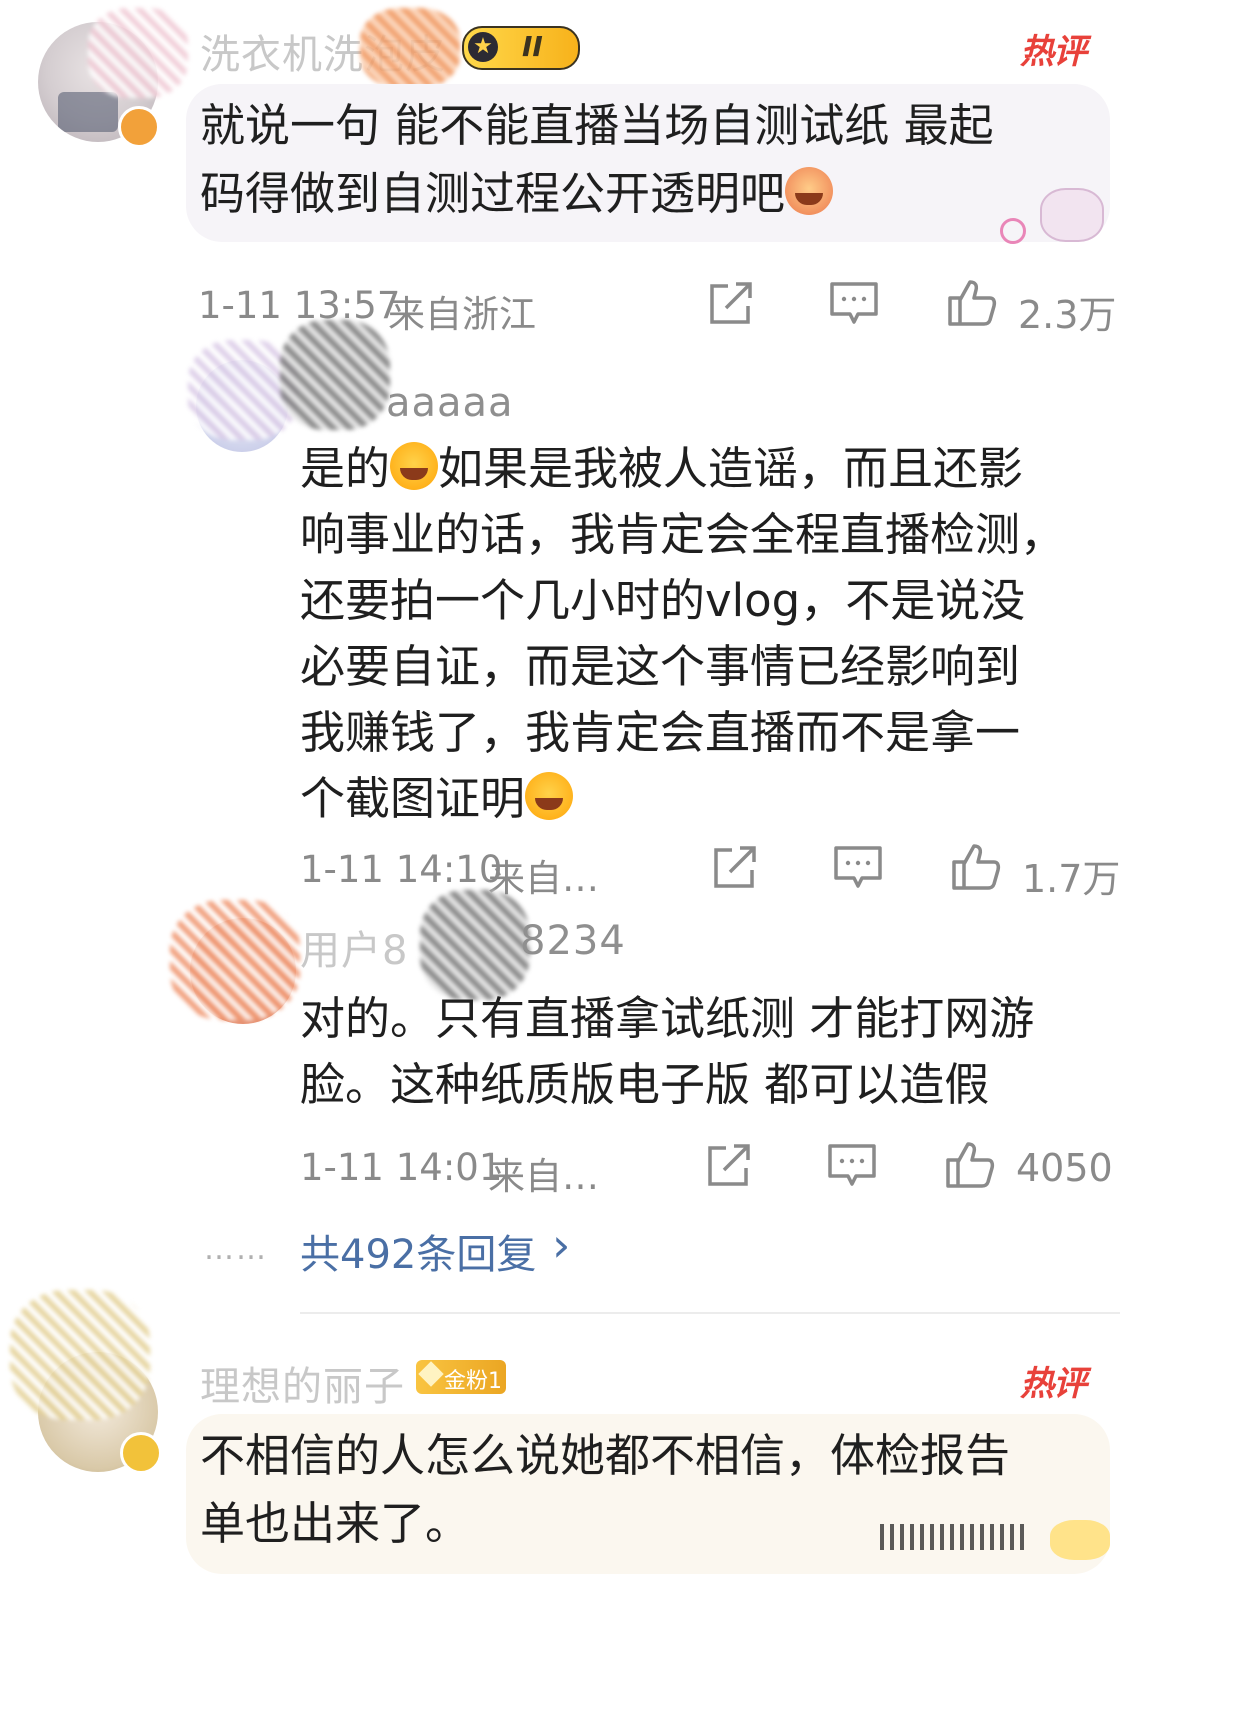 The width and height of the screenshot is (1260, 1724). I want to click on level-badge-label: II, so click(532, 46).